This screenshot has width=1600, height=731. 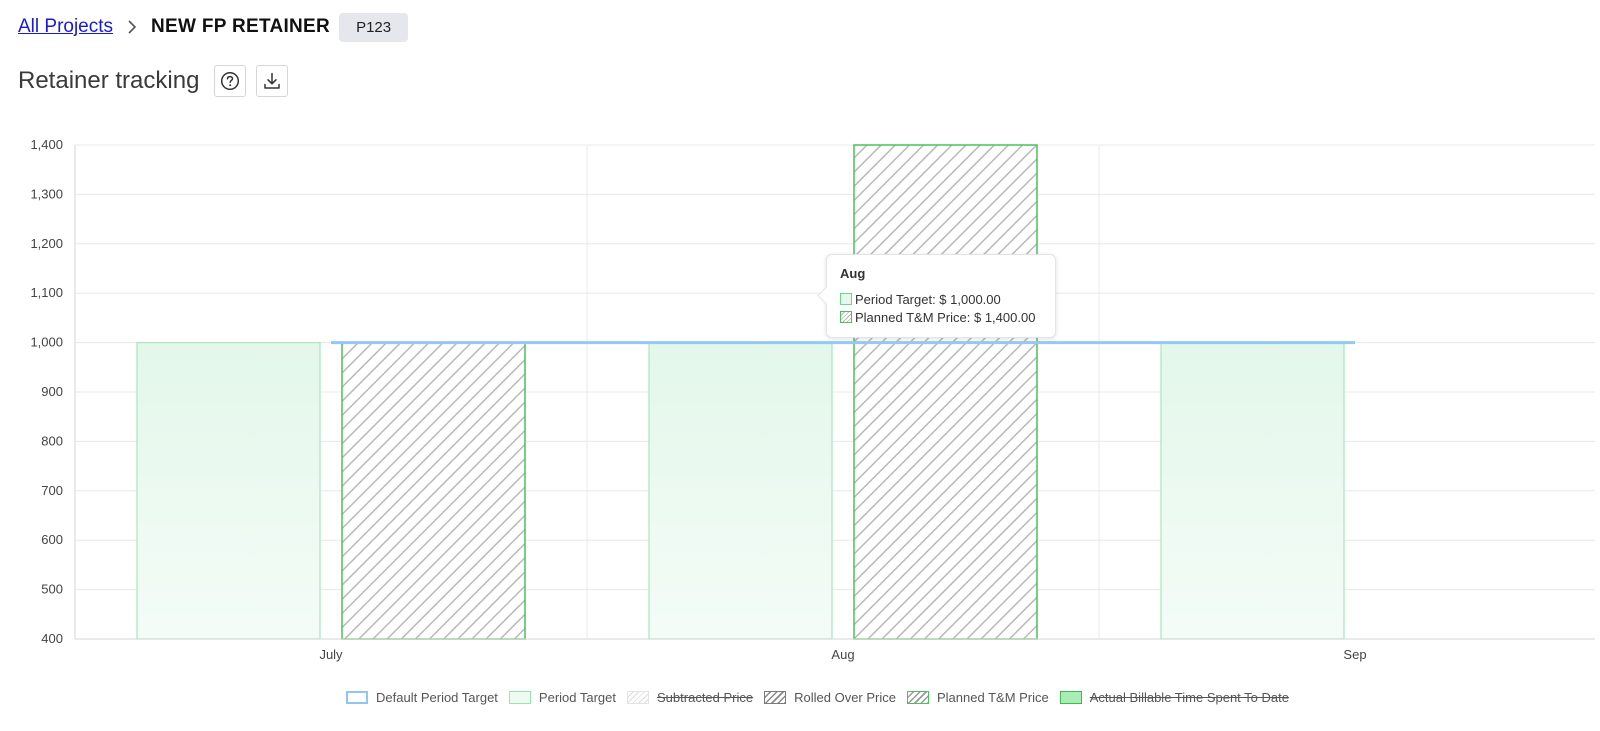 What do you see at coordinates (945, 317) in the screenshot?
I see `tooltip-row-label: Planned T&M Price: $ 1,400.00` at bounding box center [945, 317].